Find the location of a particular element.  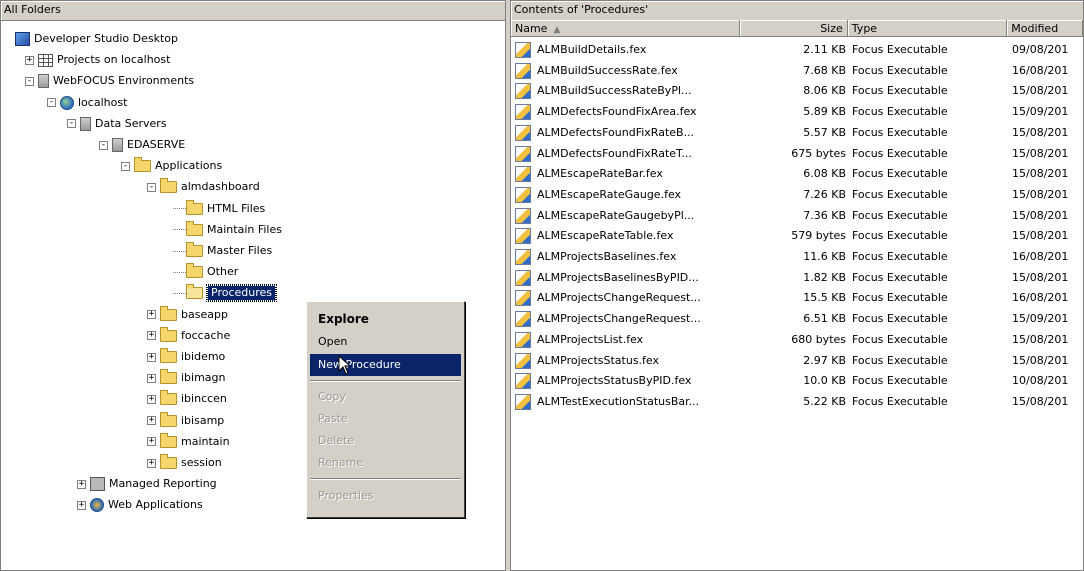

menu-item-explore: Explore is located at coordinates (385, 319).